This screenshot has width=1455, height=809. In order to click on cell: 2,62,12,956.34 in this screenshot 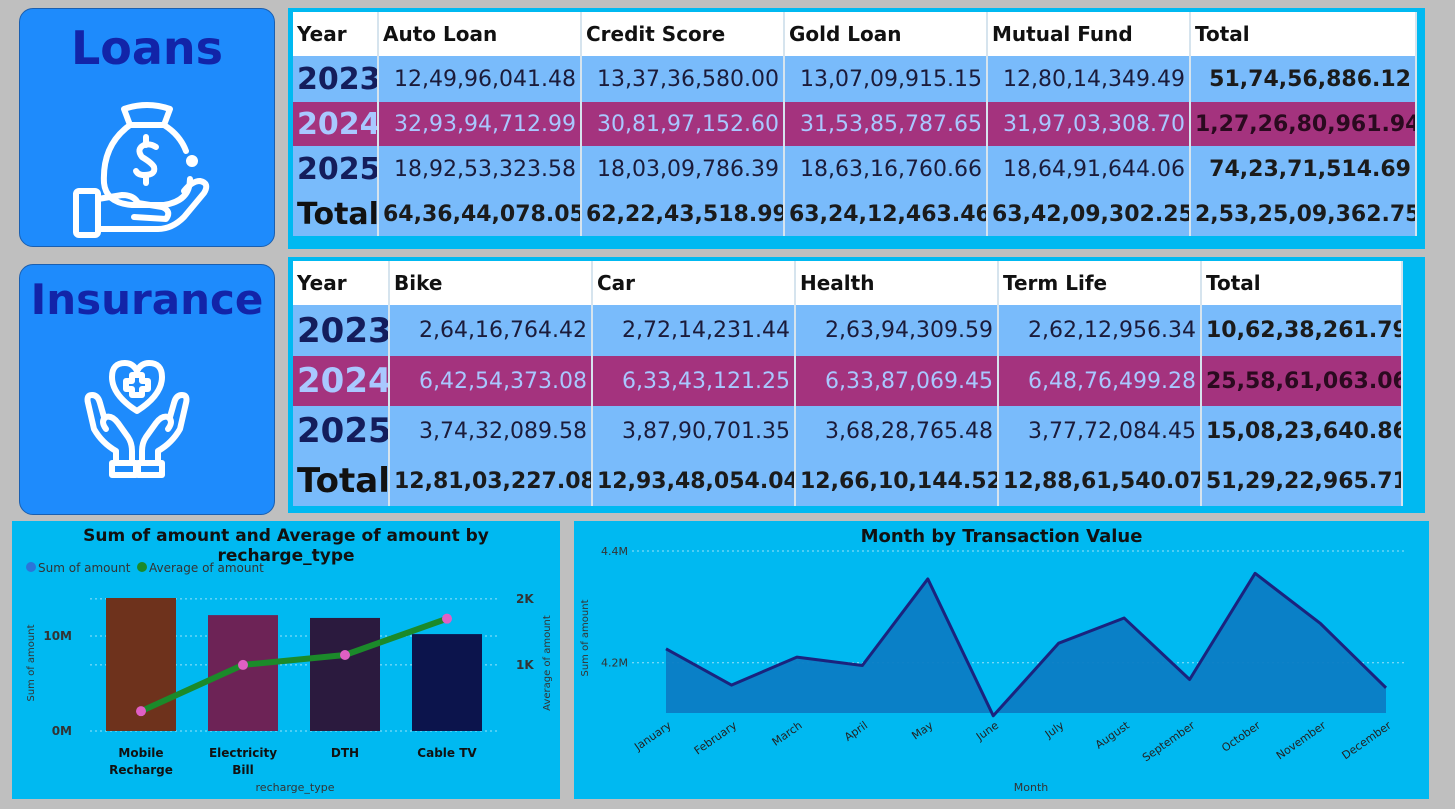, I will do `click(1100, 330)`.